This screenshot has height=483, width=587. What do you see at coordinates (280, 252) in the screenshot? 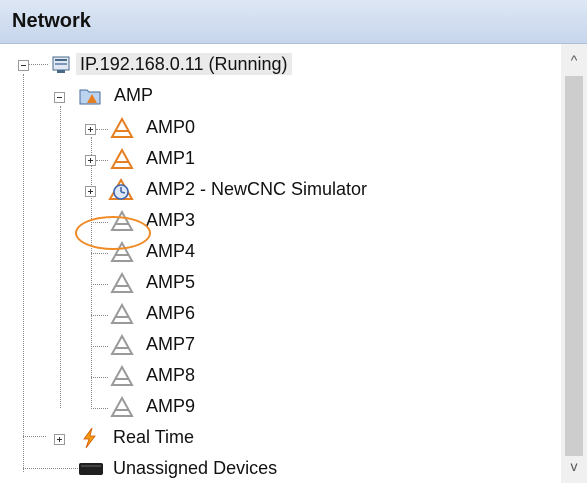
I see `tree-node-amp: AMP4` at bounding box center [280, 252].